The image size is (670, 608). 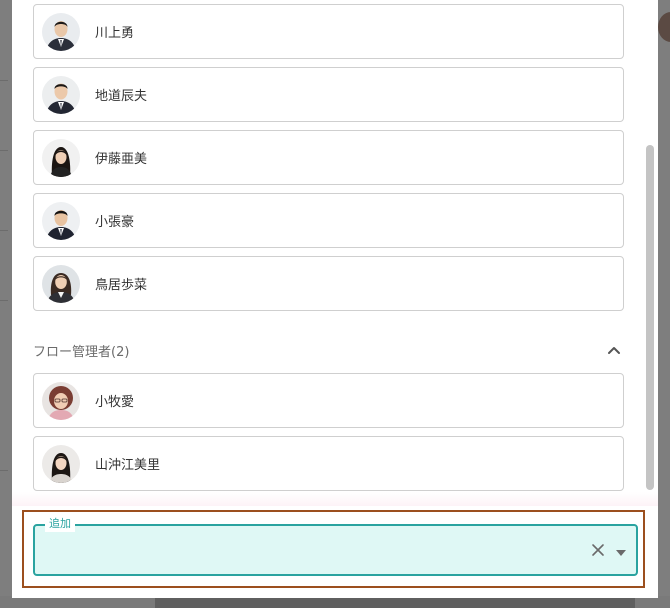 I want to click on background-page-left, so click(x=6, y=304).